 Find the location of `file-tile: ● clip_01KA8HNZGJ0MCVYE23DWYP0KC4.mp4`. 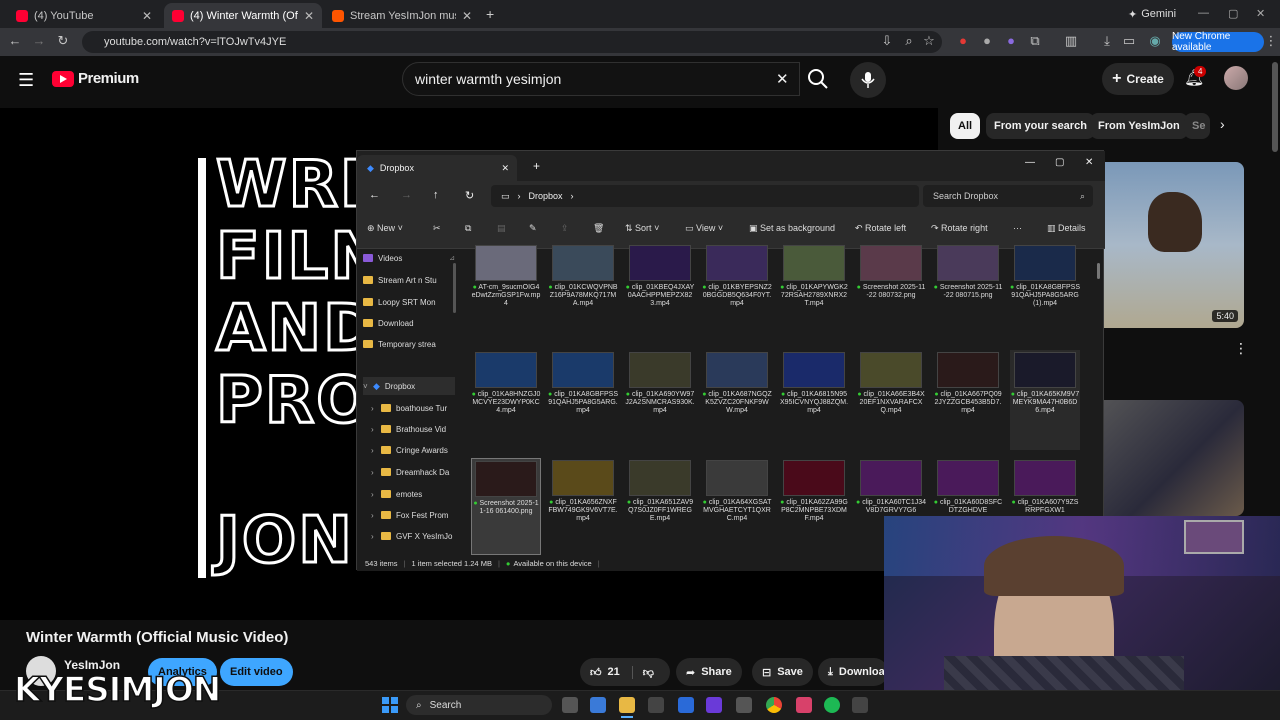

file-tile: ● clip_01KA8HNZGJ0MCVYE23DWYP0KC4.mp4 is located at coordinates (506, 400).